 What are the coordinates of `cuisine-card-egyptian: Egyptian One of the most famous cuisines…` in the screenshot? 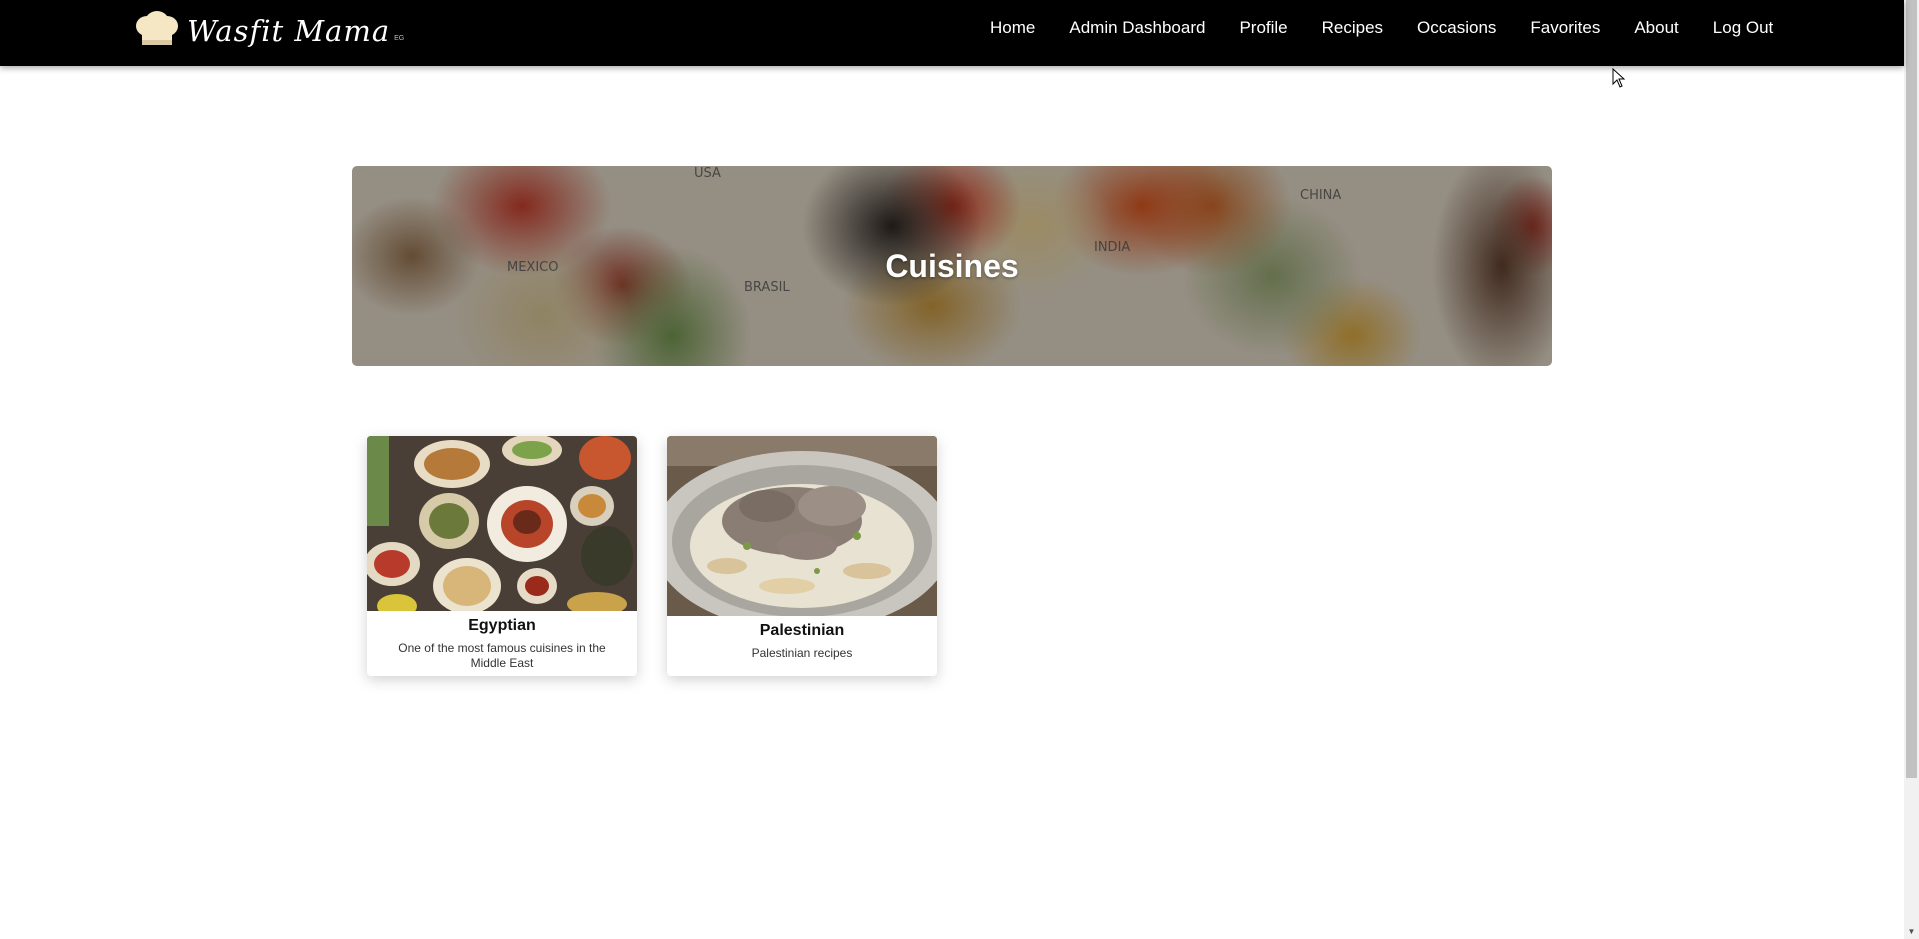 It's located at (502, 556).